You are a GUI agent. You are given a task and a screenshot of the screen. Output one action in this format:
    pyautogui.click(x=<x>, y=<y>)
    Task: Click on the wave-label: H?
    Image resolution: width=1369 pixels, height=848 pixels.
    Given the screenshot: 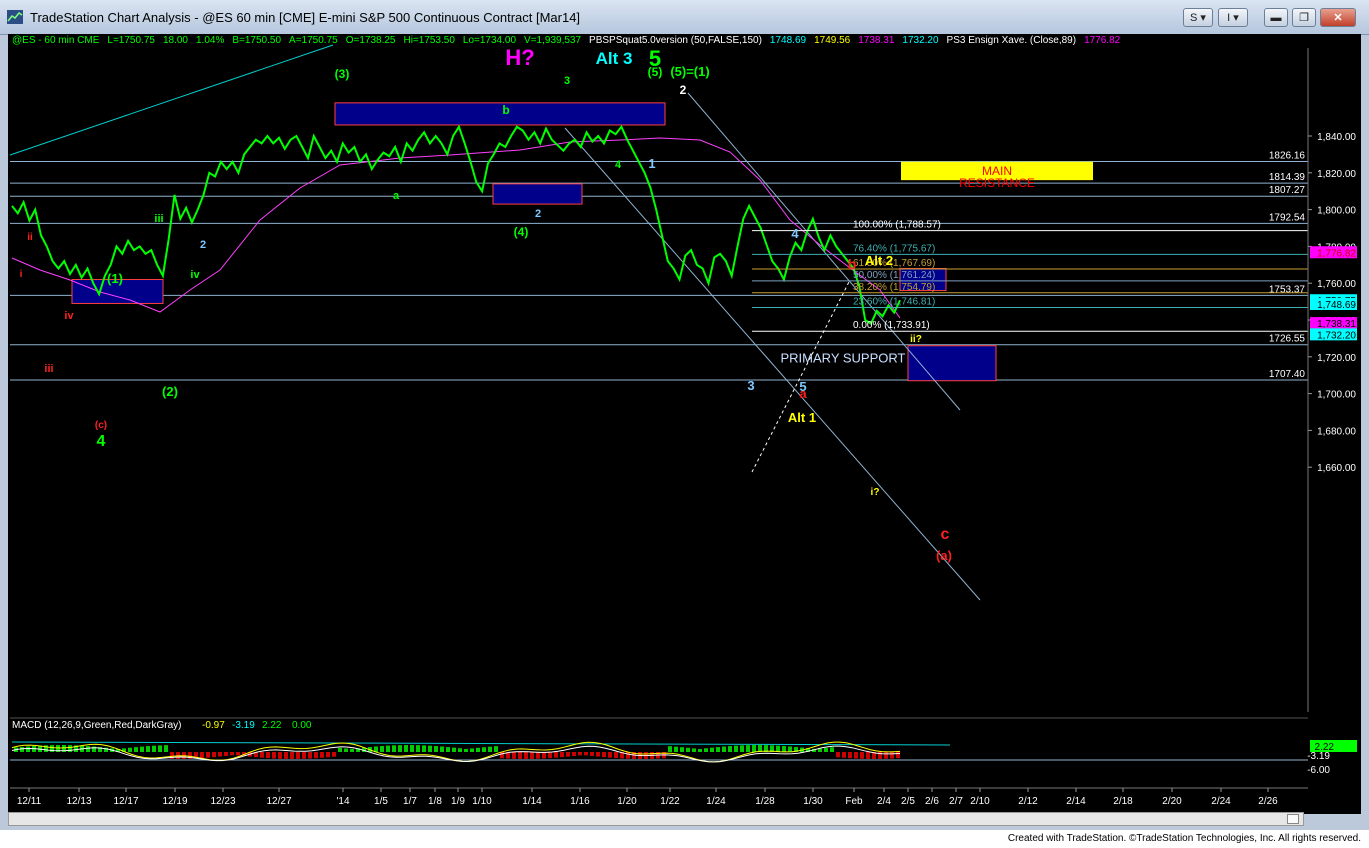 What is the action you would take?
    pyautogui.click(x=519, y=57)
    